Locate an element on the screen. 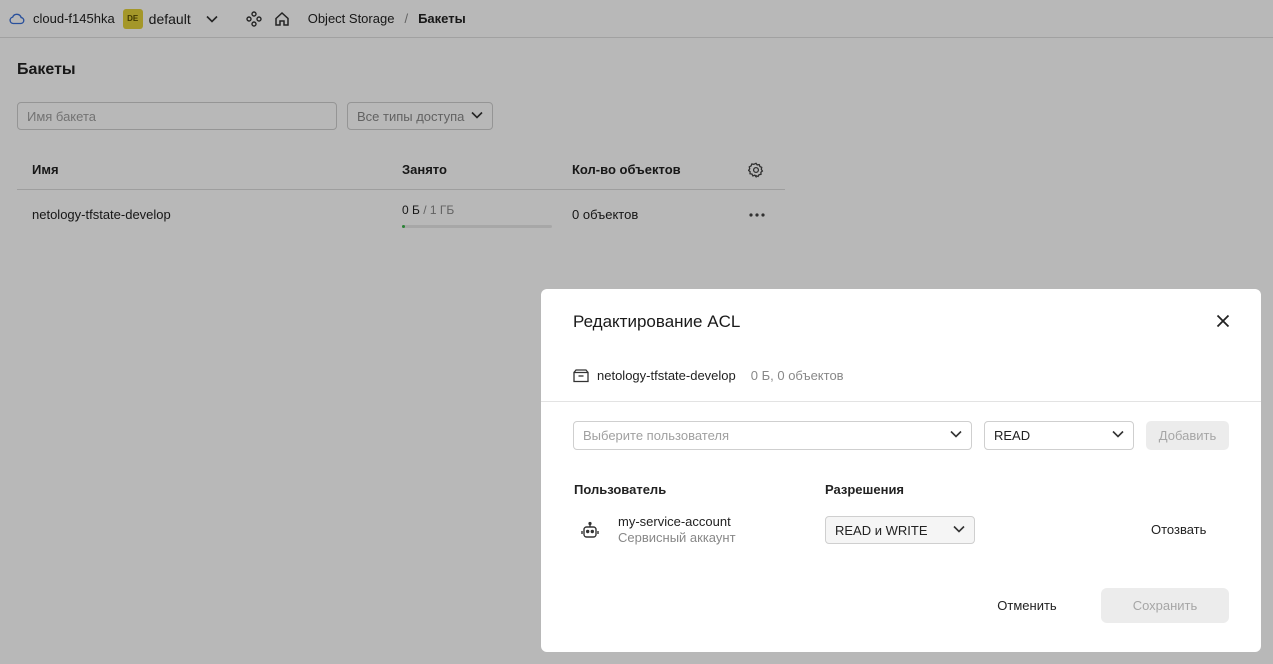 This screenshot has height=664, width=1273. user-select: Выберите пользователя is located at coordinates (772, 435).